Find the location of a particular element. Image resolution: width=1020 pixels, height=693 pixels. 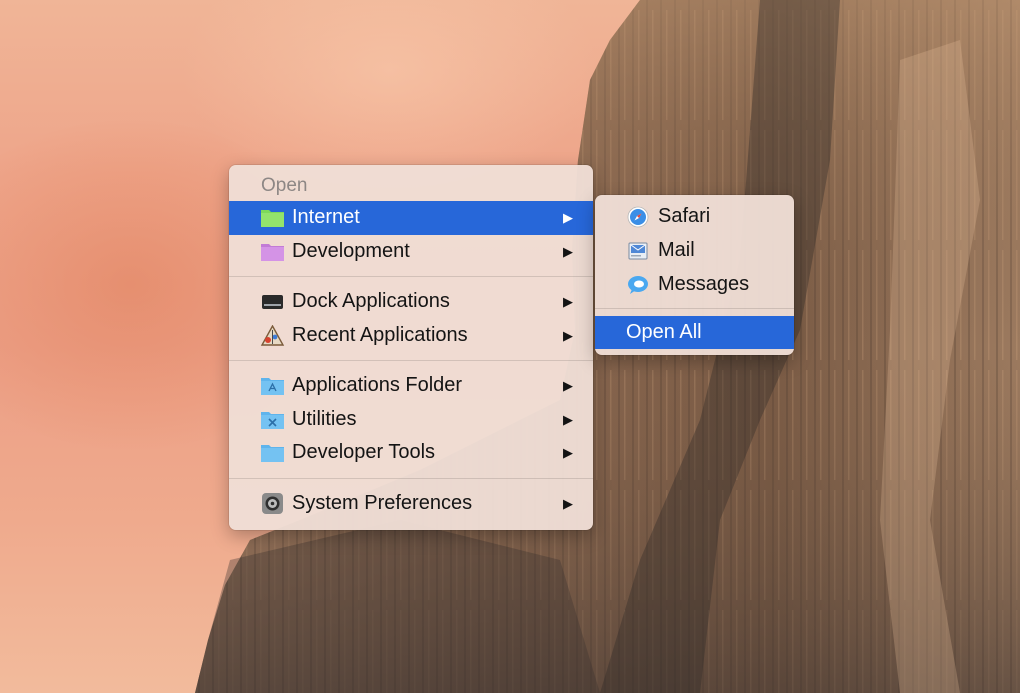

menu-header: Open is located at coordinates (284, 185).